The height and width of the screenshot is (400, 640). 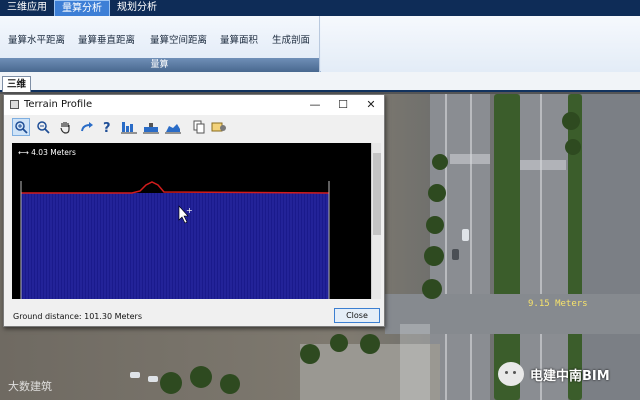 I want to click on app-icon, so click(x=14, y=104).